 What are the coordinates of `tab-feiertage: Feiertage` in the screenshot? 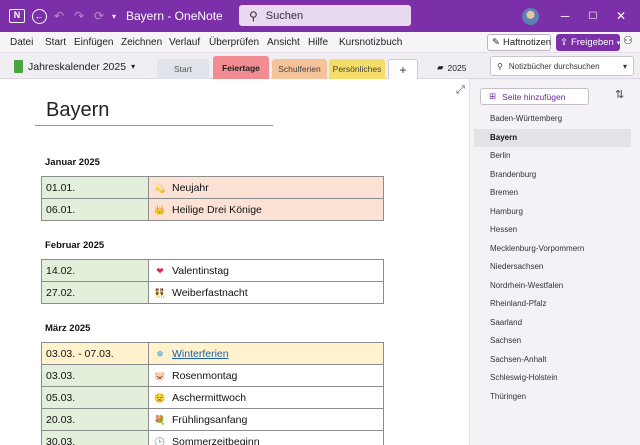 It's located at (241, 67).